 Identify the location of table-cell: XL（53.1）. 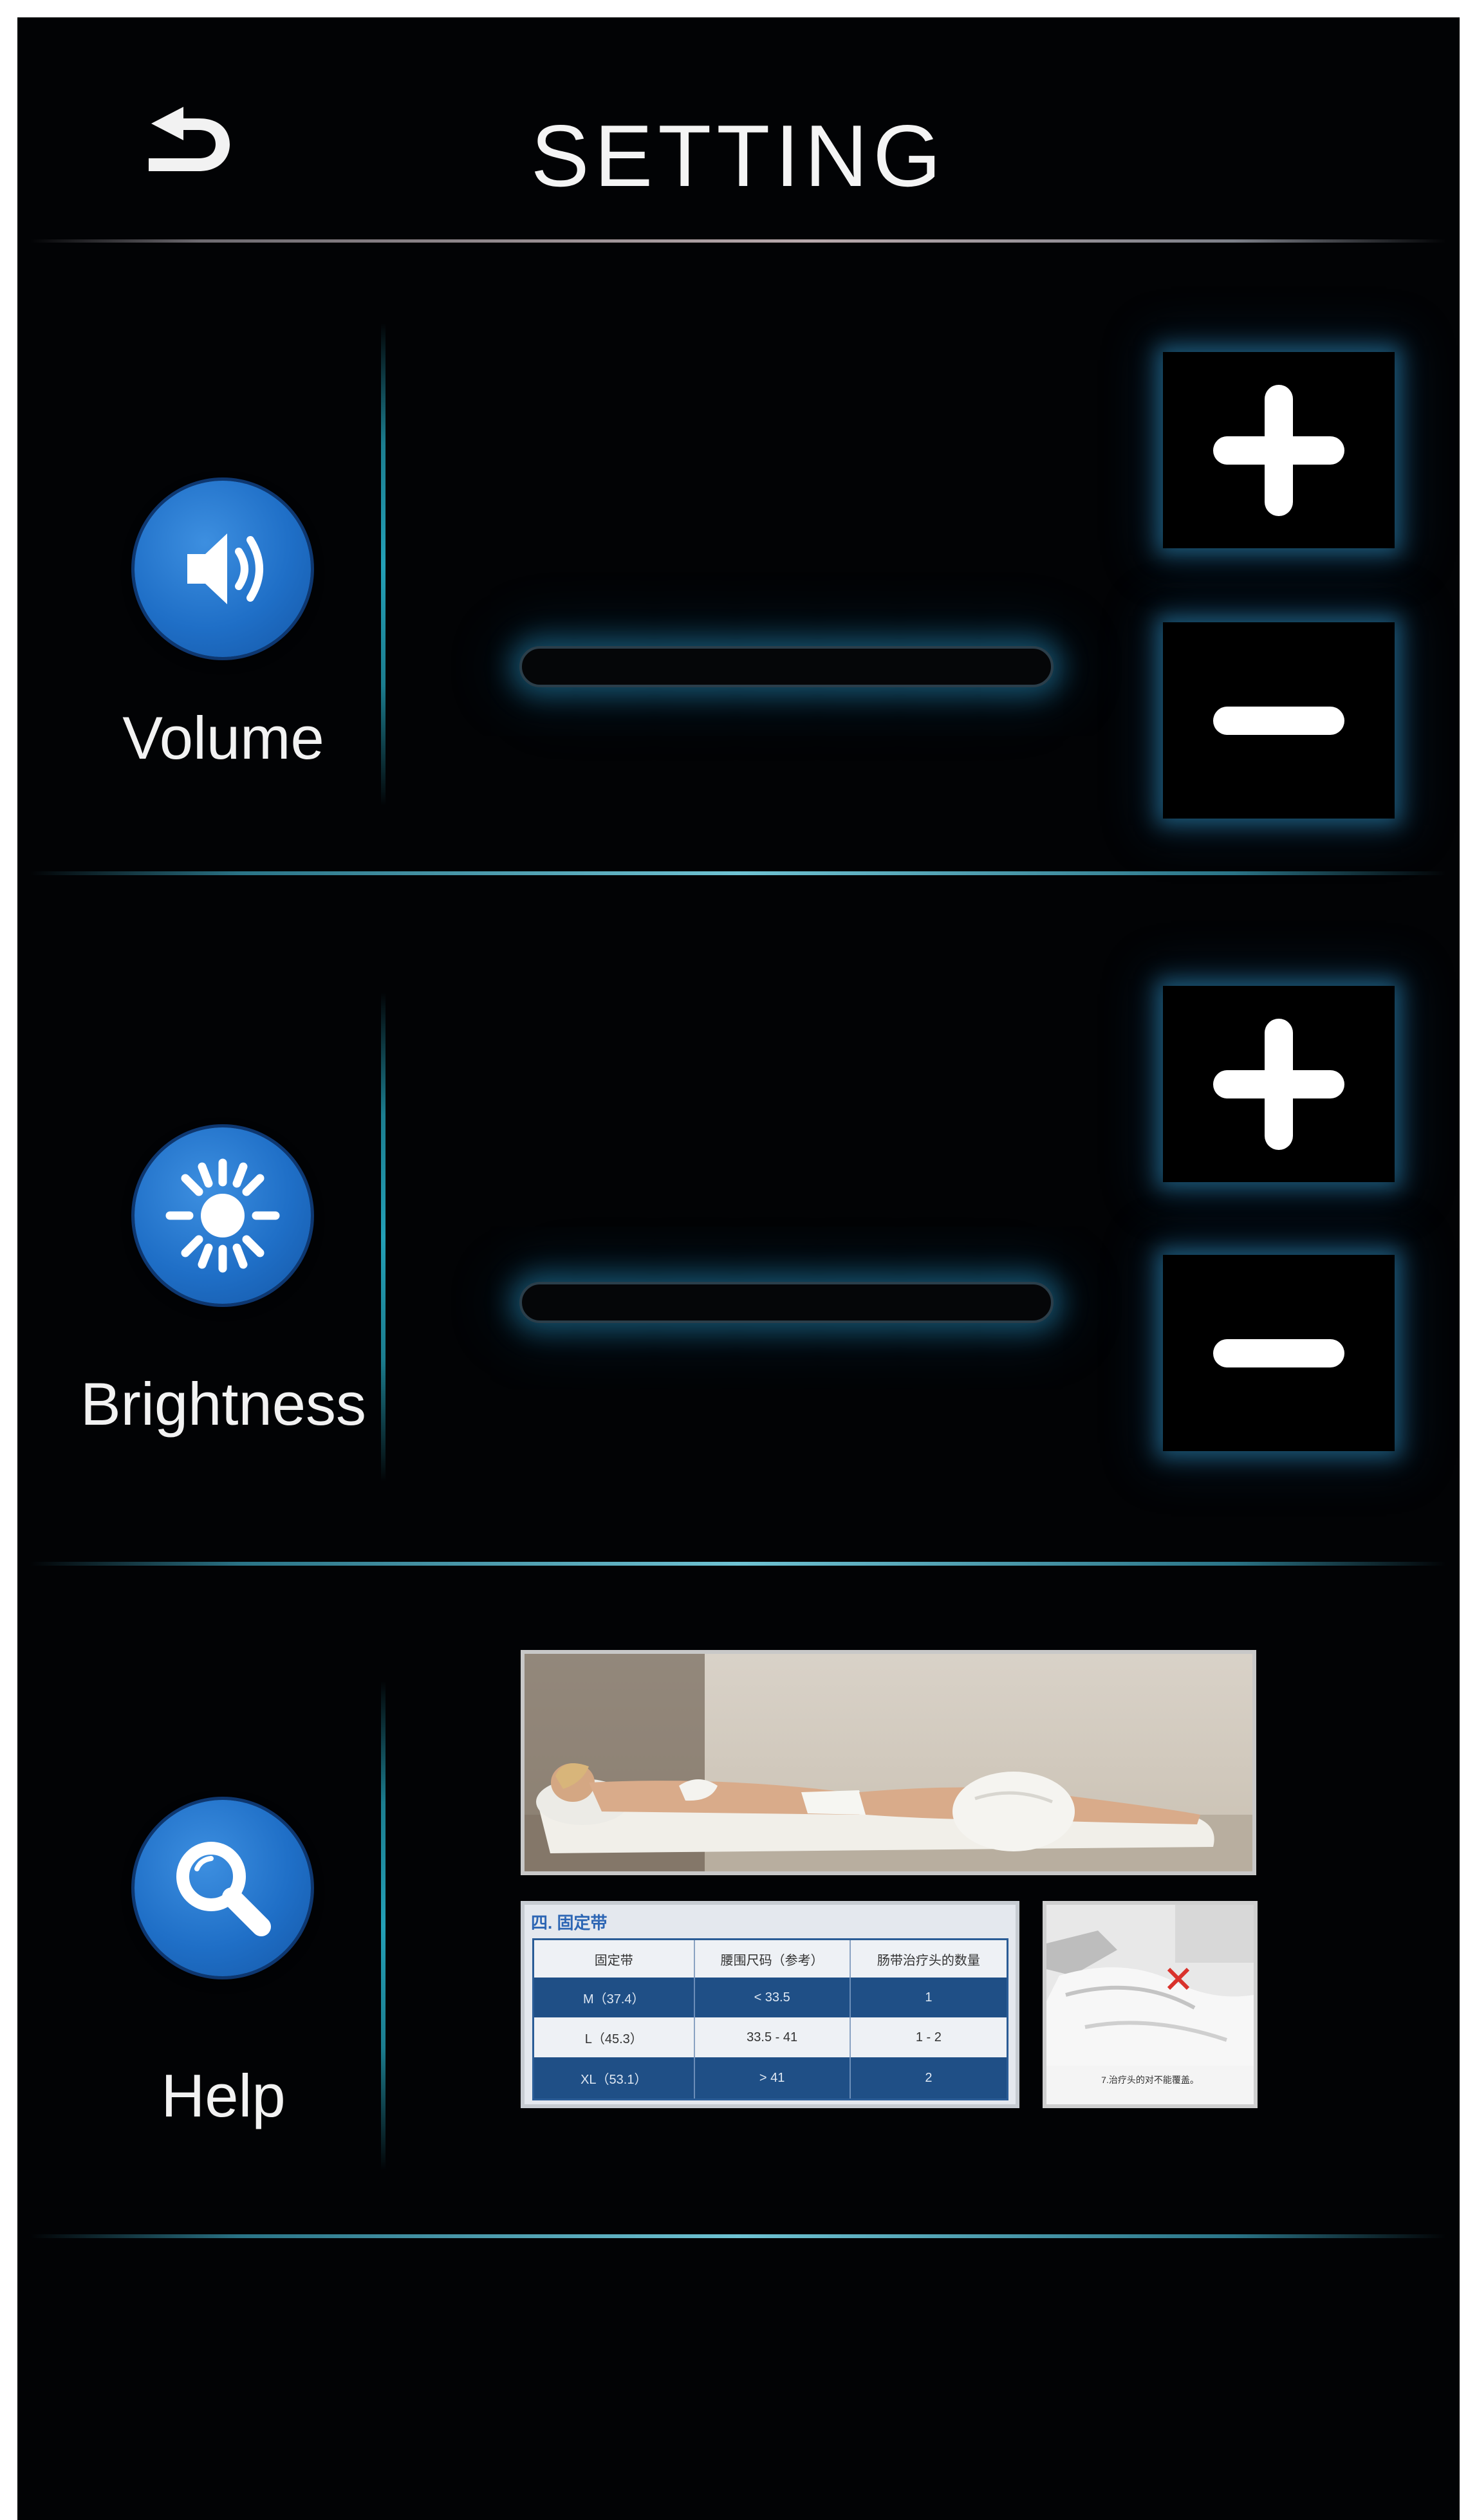
(614, 2077).